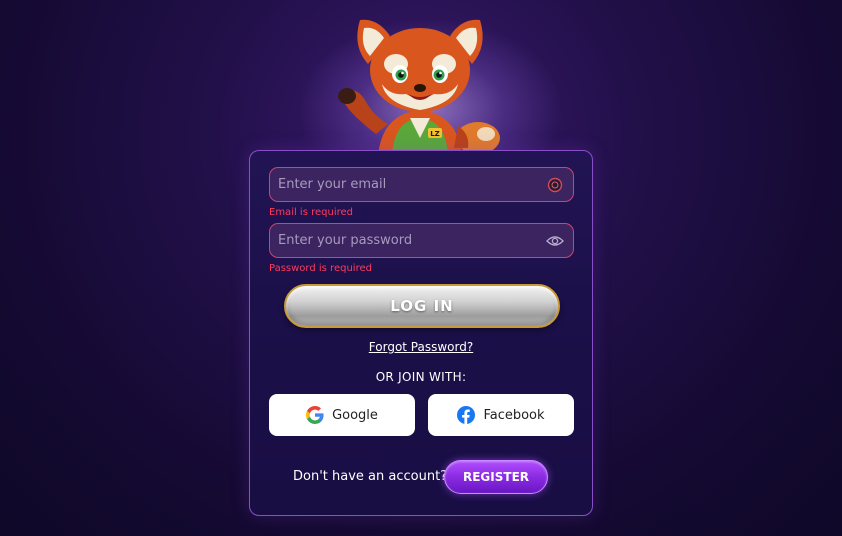 The width and height of the screenshot is (842, 536). I want to click on email-error: Email is required, so click(311, 212).